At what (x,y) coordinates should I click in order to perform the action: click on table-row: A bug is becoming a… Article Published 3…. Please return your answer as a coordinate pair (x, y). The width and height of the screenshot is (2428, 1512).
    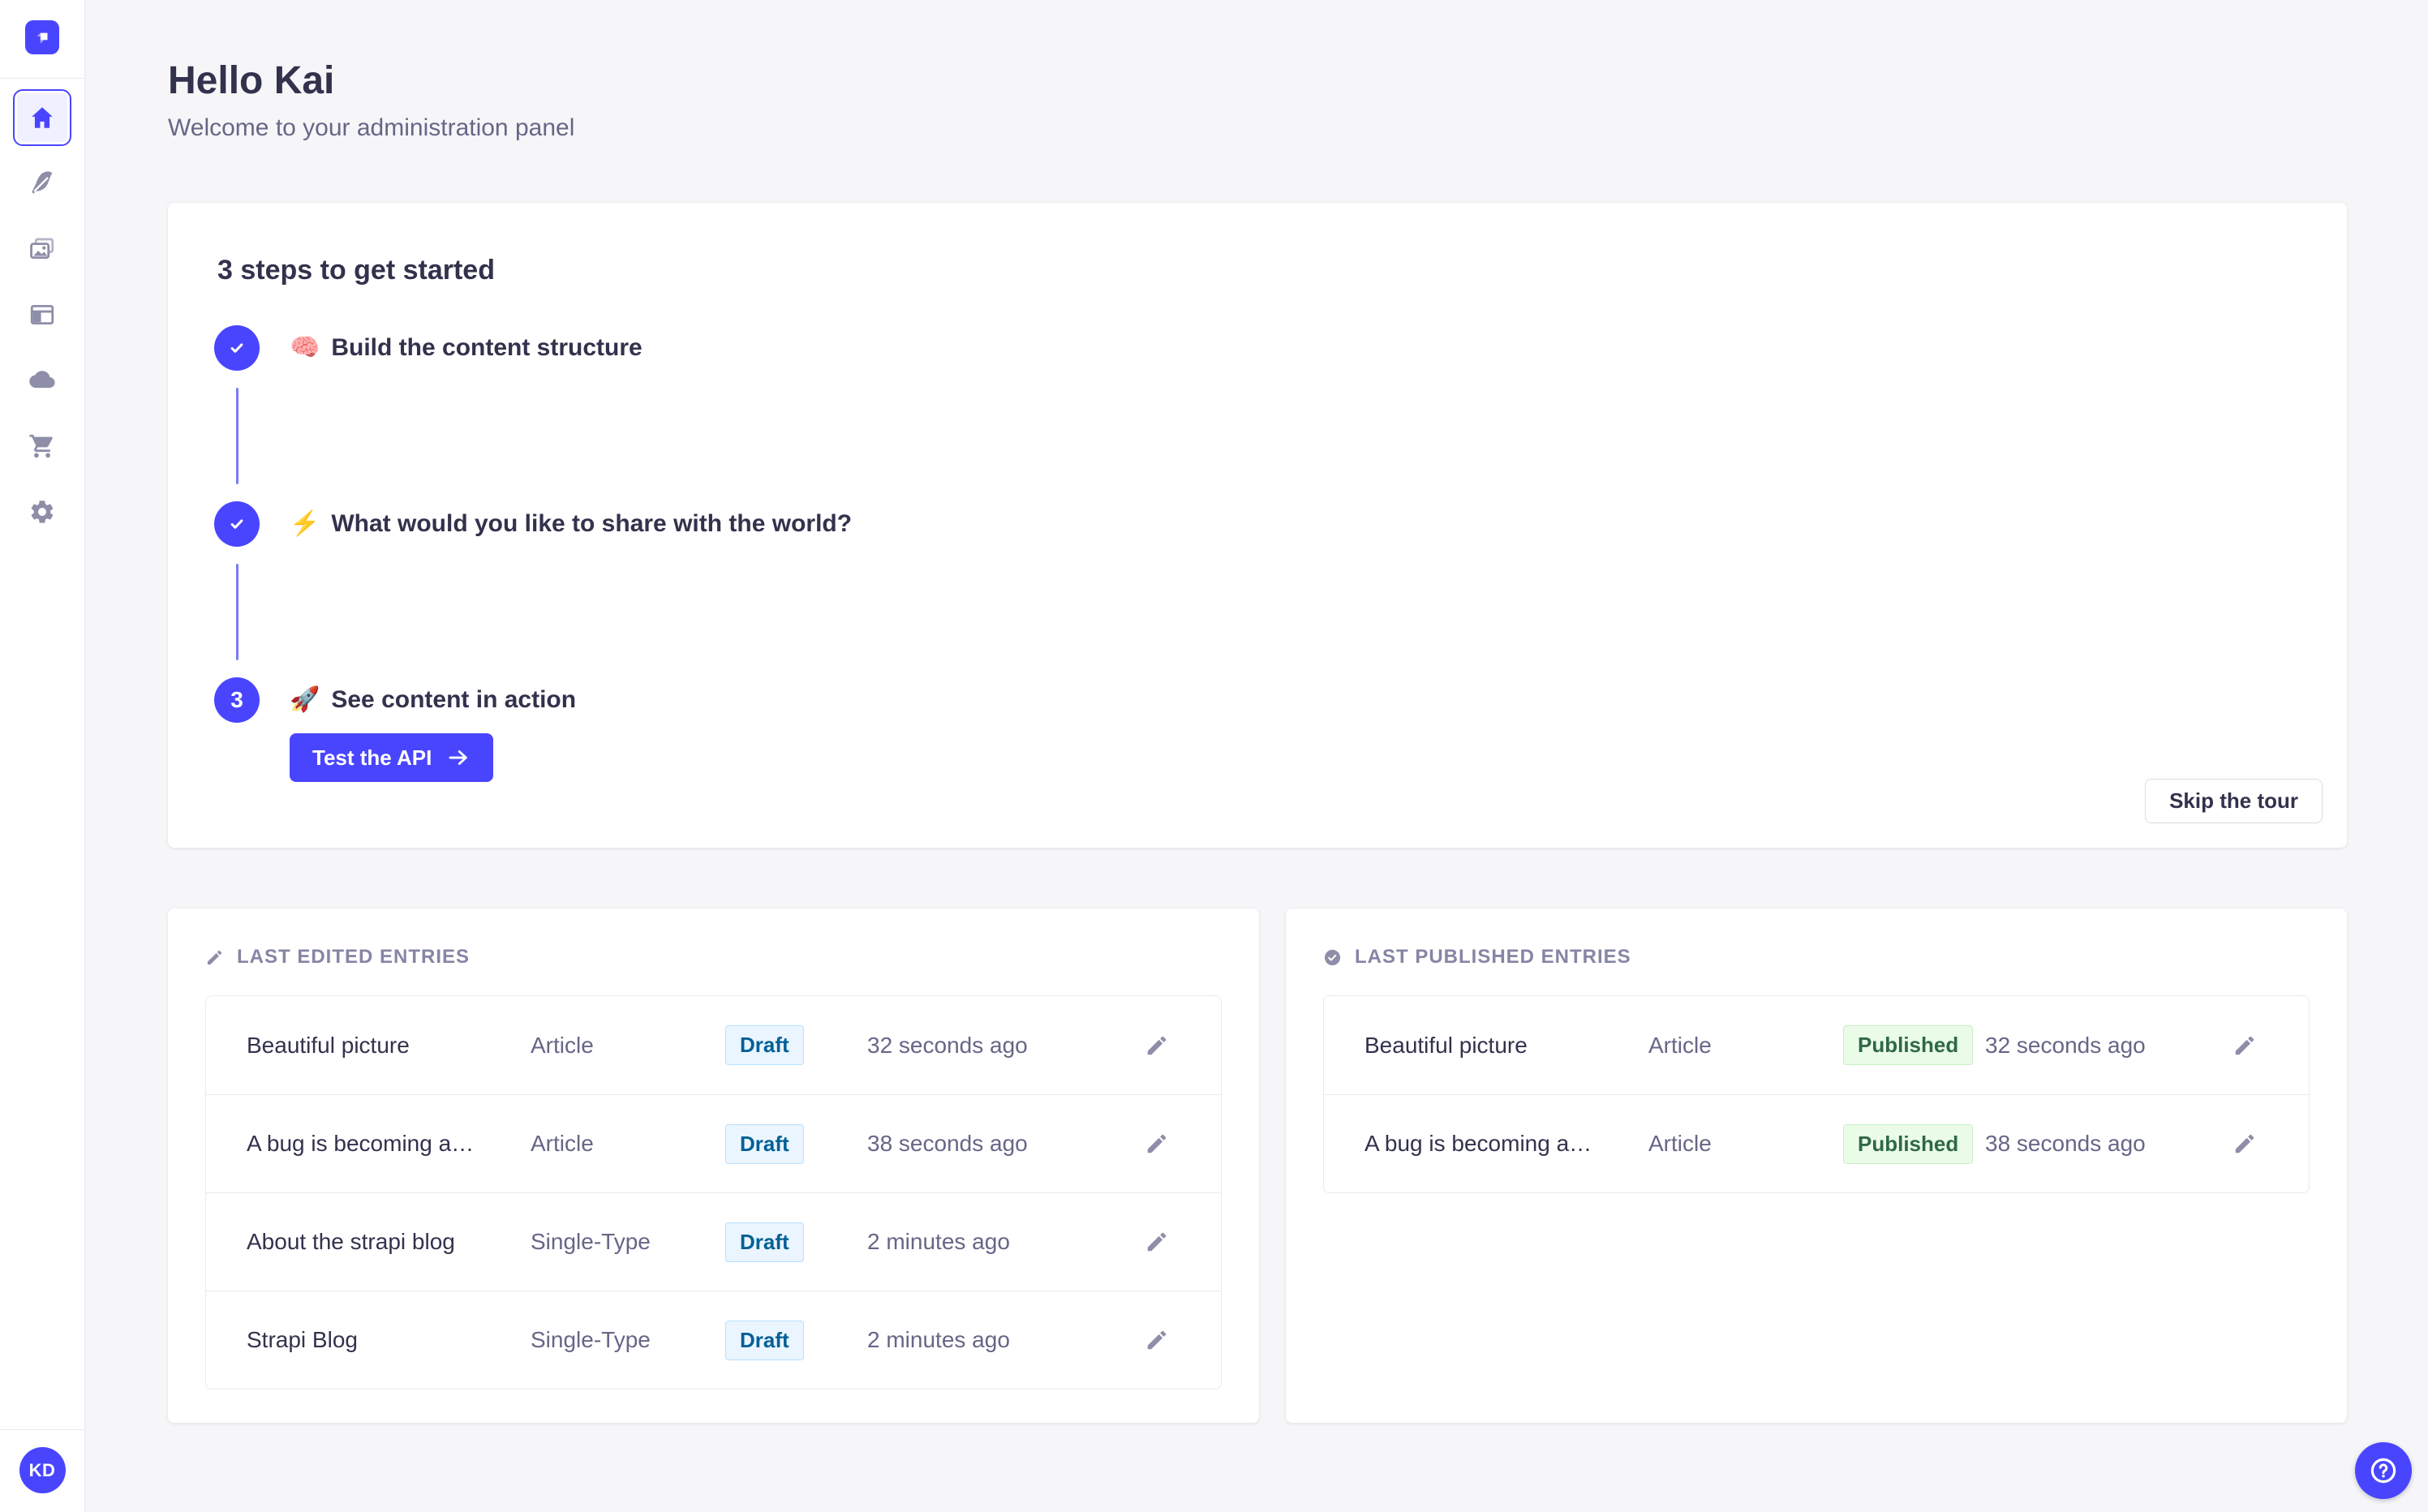
    Looking at the image, I should click on (1816, 1143).